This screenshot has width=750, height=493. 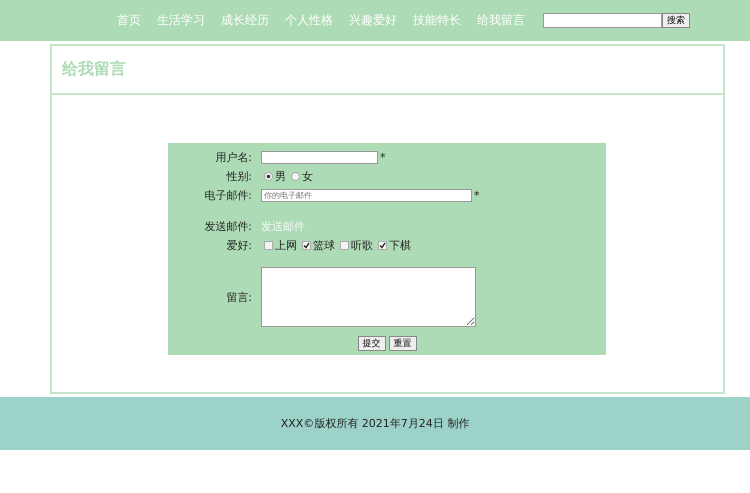 What do you see at coordinates (94, 69) in the screenshot?
I see `page-title: 给我留言` at bounding box center [94, 69].